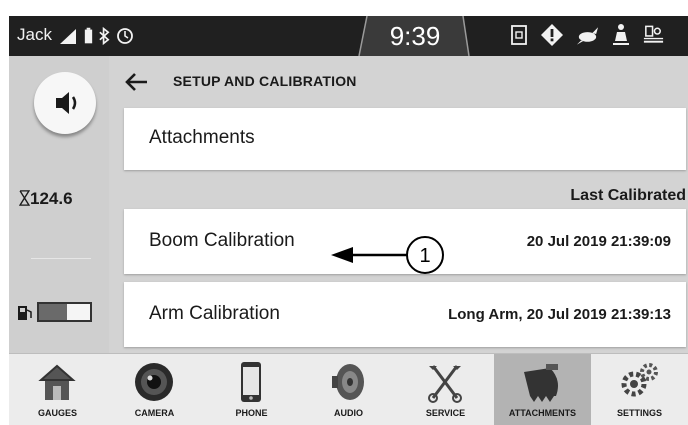 This screenshot has width=688, height=425. What do you see at coordinates (125, 36) in the screenshot?
I see `clock-icon` at bounding box center [125, 36].